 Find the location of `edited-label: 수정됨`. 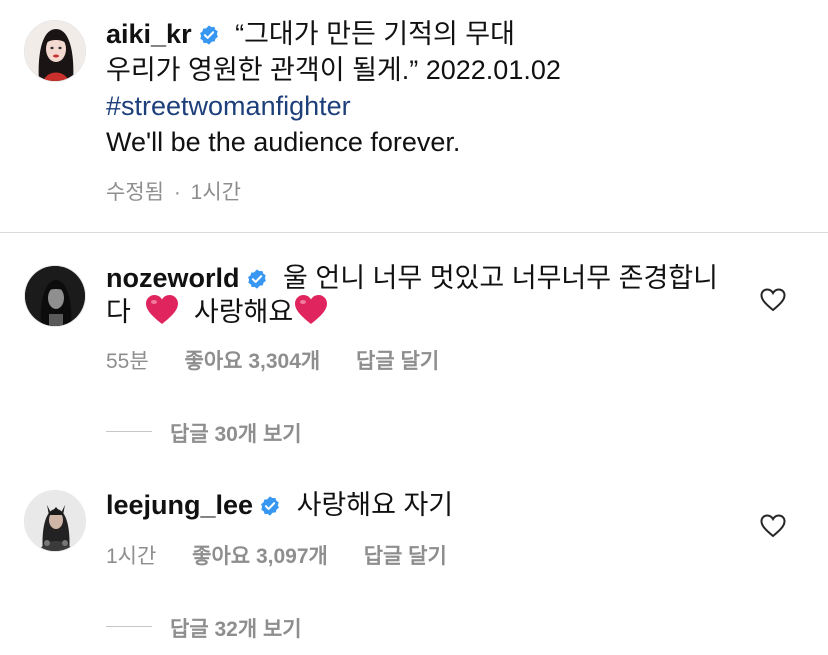

edited-label: 수정됨 is located at coordinates (135, 192).